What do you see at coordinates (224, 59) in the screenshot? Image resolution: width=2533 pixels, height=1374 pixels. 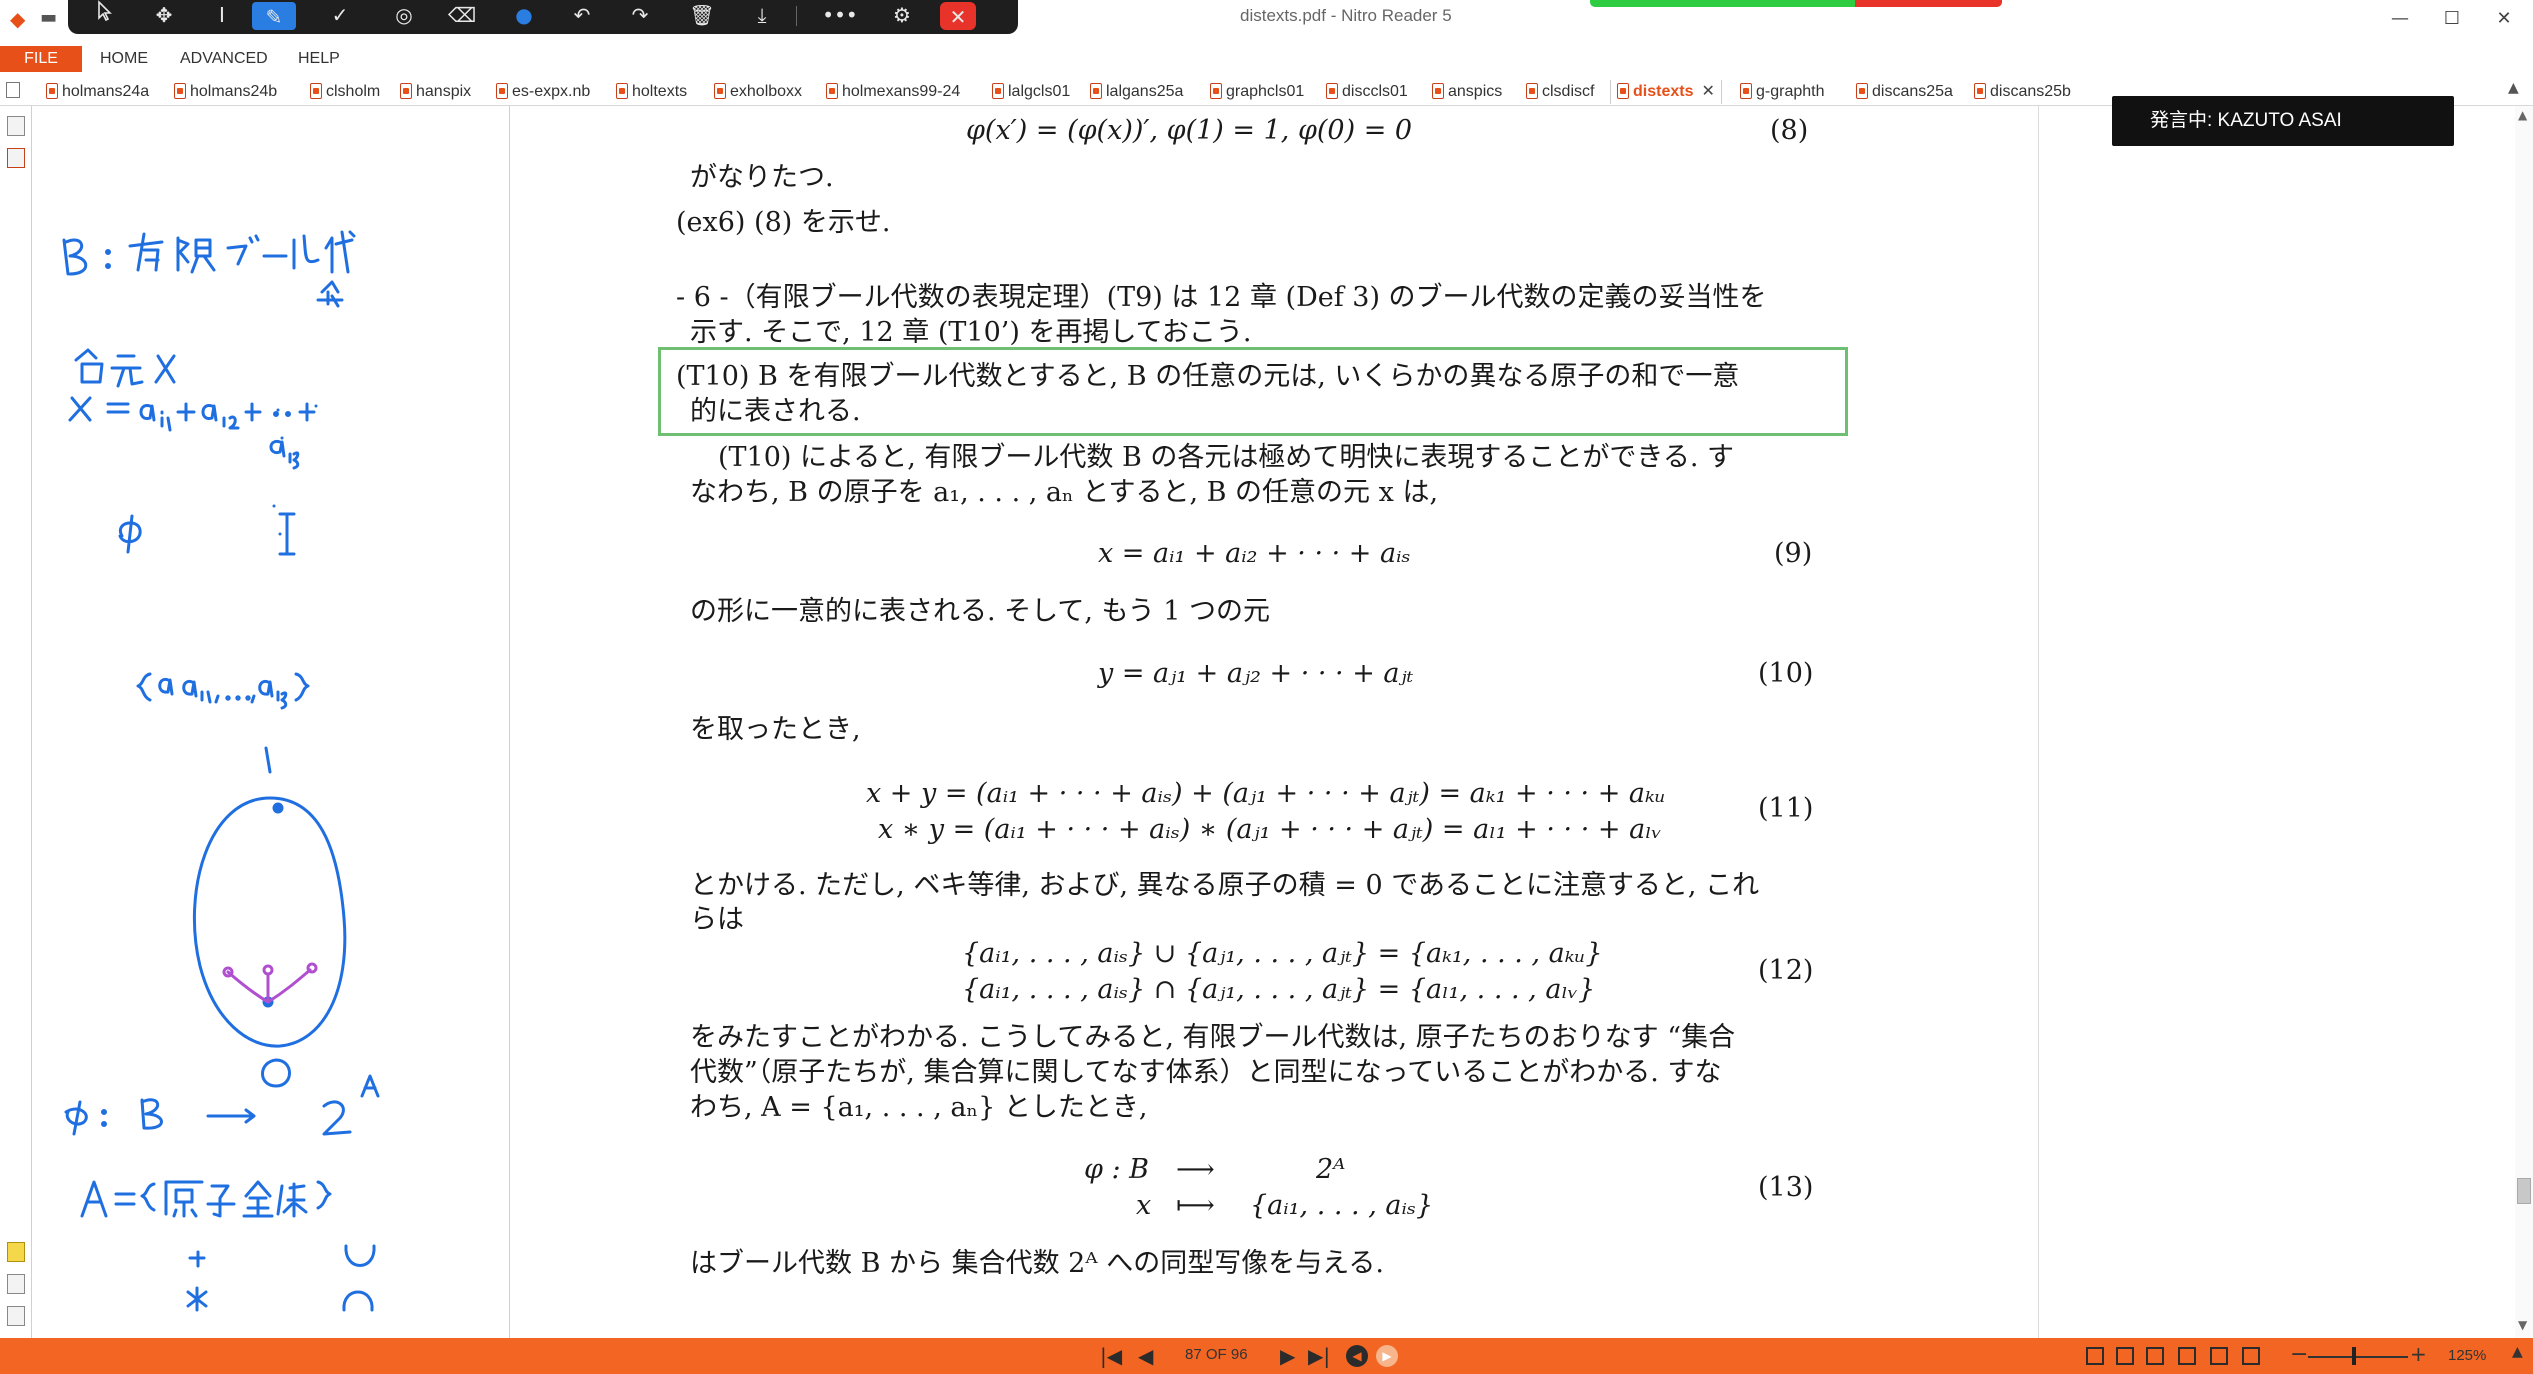 I see `tab-advanced: ADVANCED` at bounding box center [224, 59].